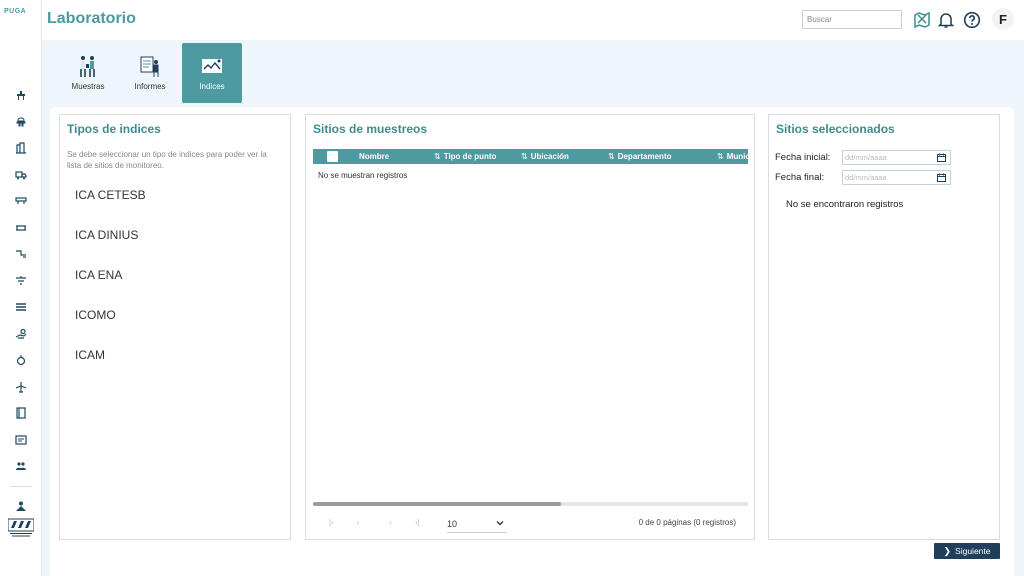 This screenshot has height=576, width=1024. Describe the element at coordinates (390, 522) in the screenshot. I see `next-page-icon: ›` at that location.